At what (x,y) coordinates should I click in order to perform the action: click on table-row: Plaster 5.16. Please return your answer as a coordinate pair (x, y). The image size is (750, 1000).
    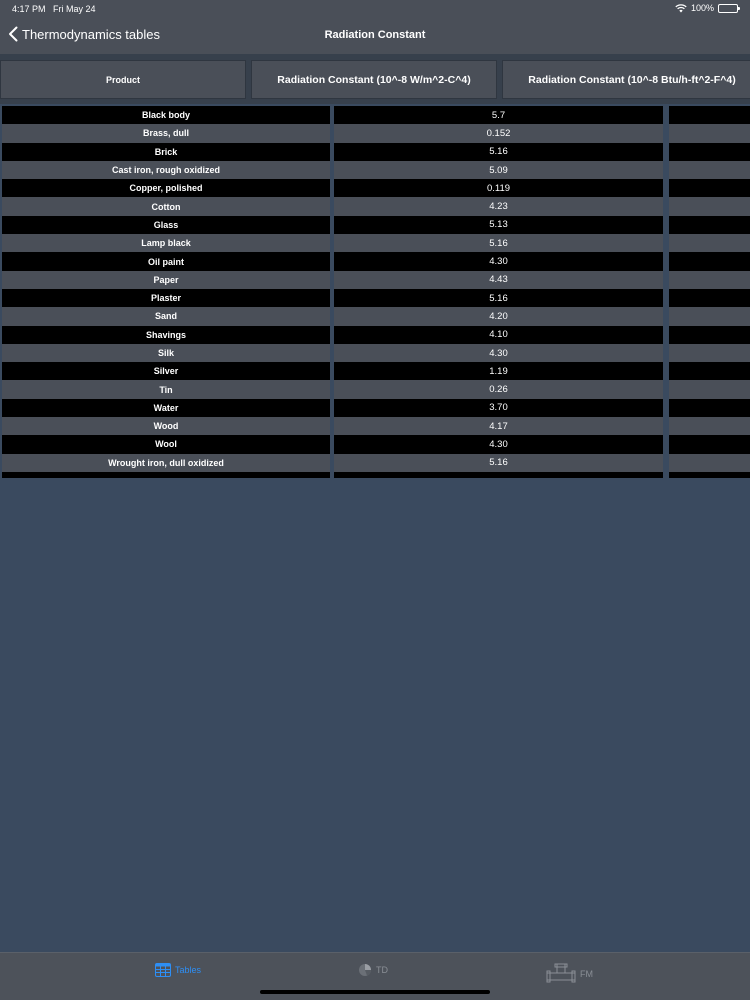
    Looking at the image, I should click on (375, 298).